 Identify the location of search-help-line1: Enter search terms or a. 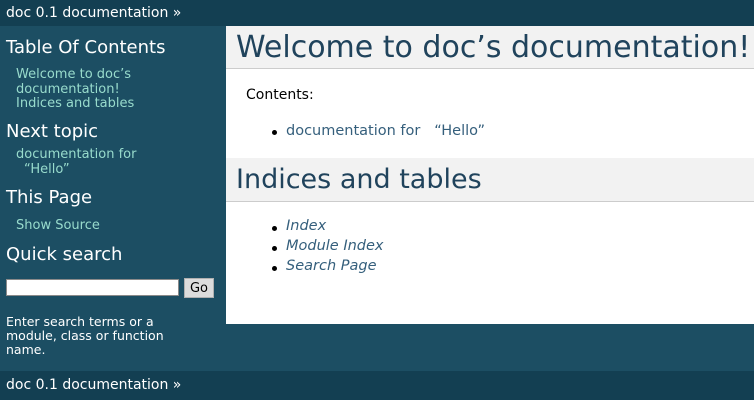
(80, 321).